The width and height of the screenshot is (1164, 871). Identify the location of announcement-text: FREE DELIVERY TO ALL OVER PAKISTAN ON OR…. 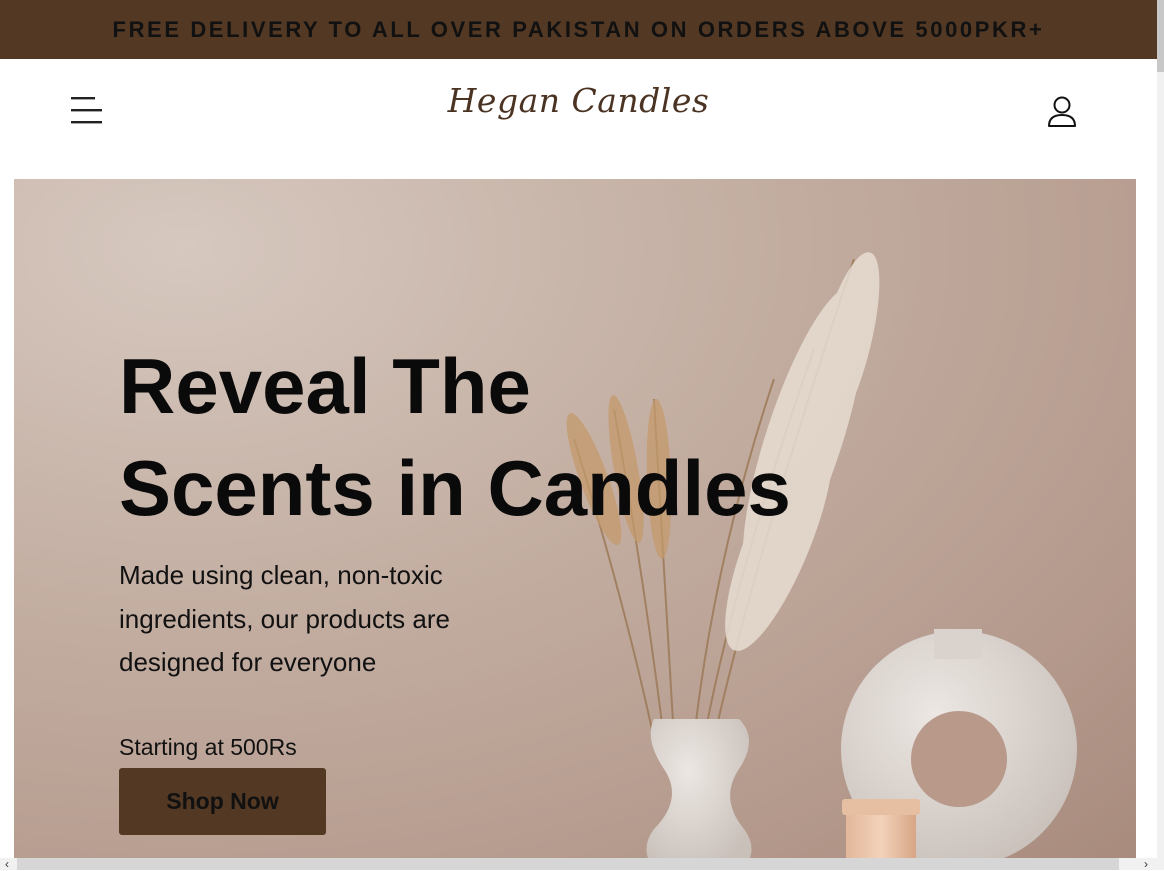
(578, 29).